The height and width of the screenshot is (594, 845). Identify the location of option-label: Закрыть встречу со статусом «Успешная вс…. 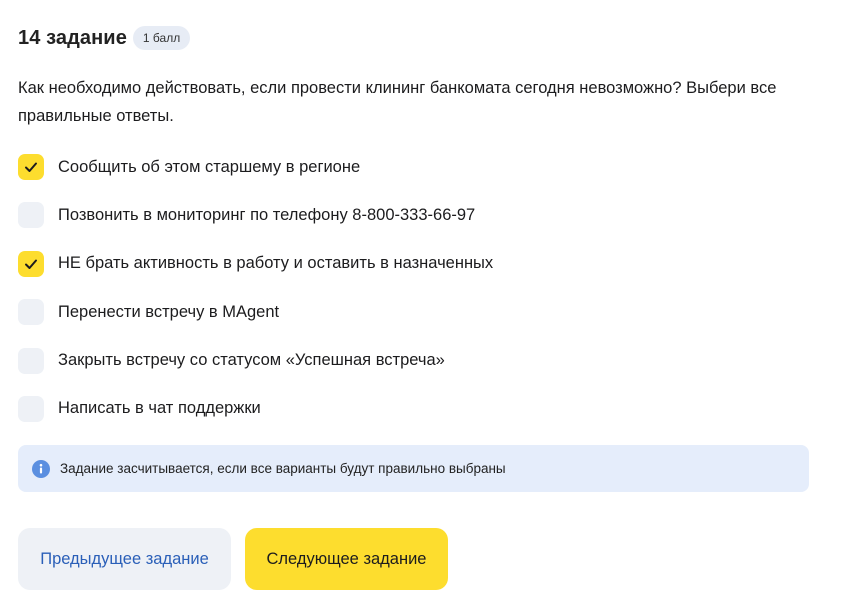
(251, 360).